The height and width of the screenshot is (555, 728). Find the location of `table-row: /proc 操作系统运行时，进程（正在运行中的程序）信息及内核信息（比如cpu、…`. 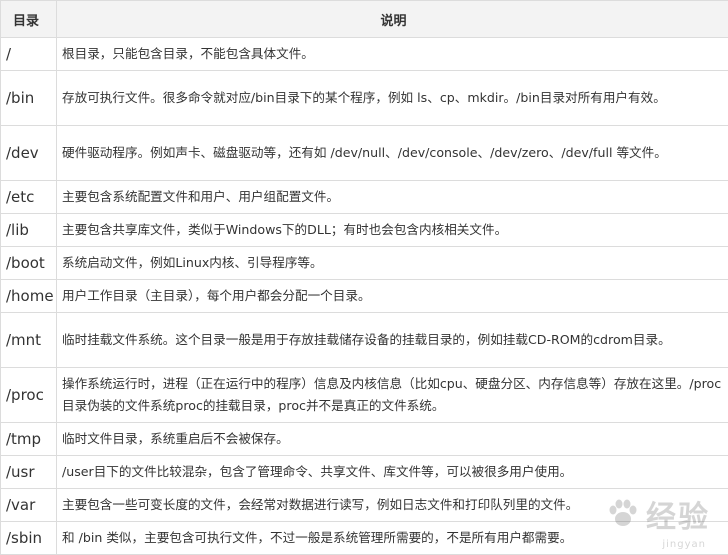

table-row: /proc 操作系统运行时，进程（正在运行中的程序）信息及内核信息（比如cpu、… is located at coordinates (364, 395).